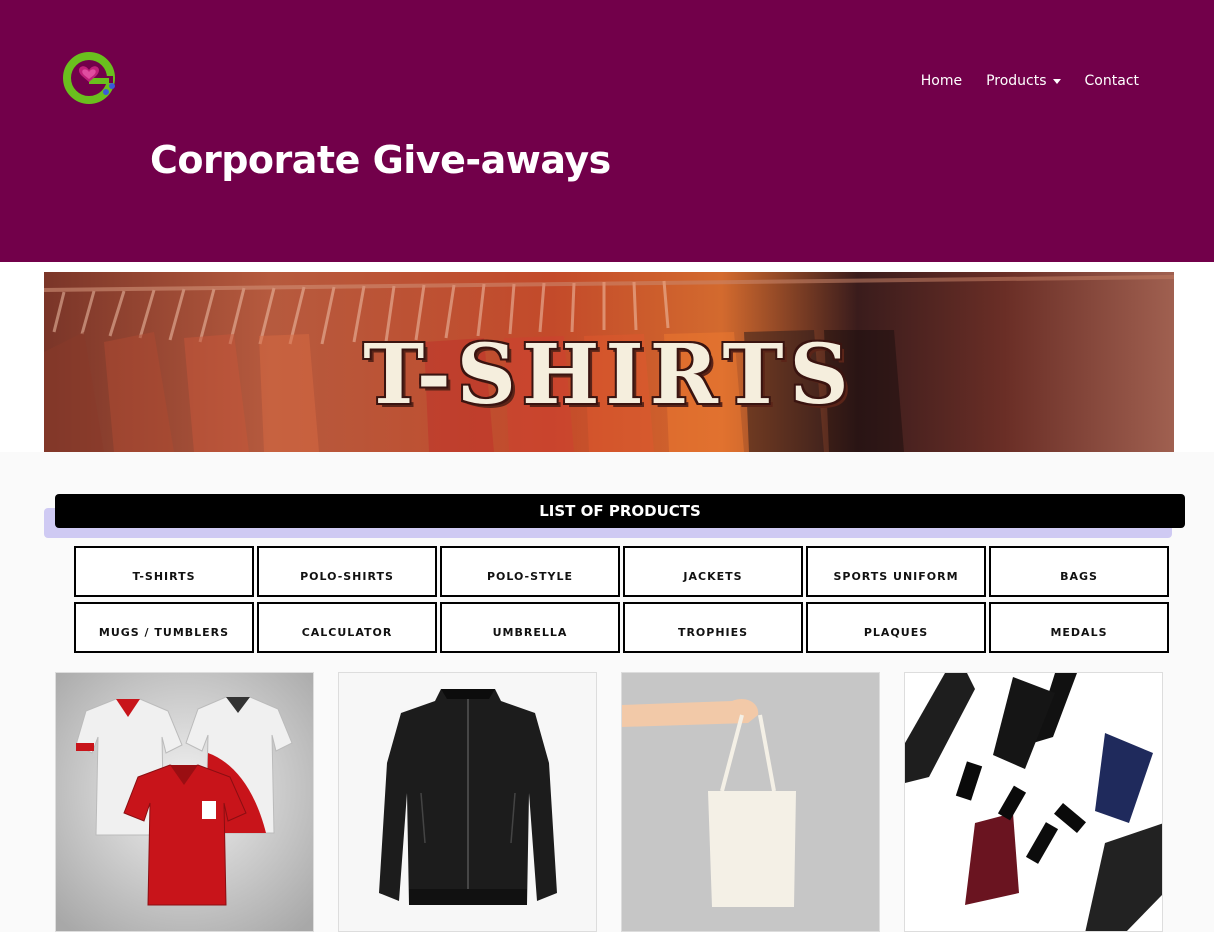 The width and height of the screenshot is (1214, 932). Describe the element at coordinates (1016, 81) in the screenshot. I see `nav-products-label: Products` at that location.